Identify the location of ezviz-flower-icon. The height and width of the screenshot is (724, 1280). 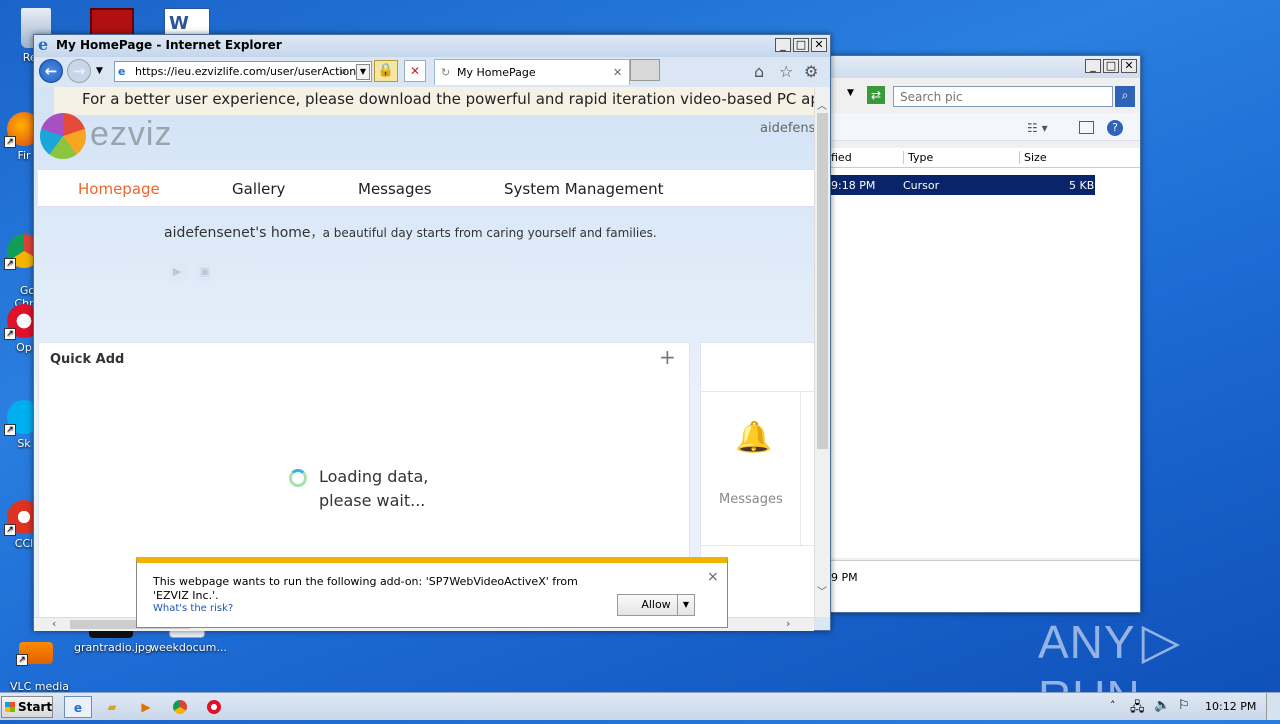
(63, 136).